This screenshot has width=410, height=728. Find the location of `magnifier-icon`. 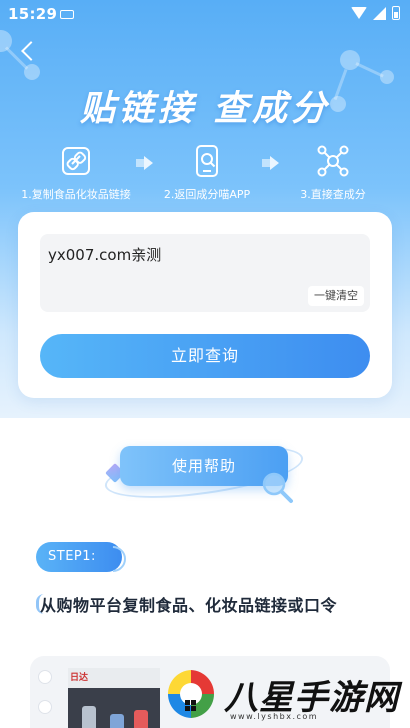

magnifier-icon is located at coordinates (277, 487).